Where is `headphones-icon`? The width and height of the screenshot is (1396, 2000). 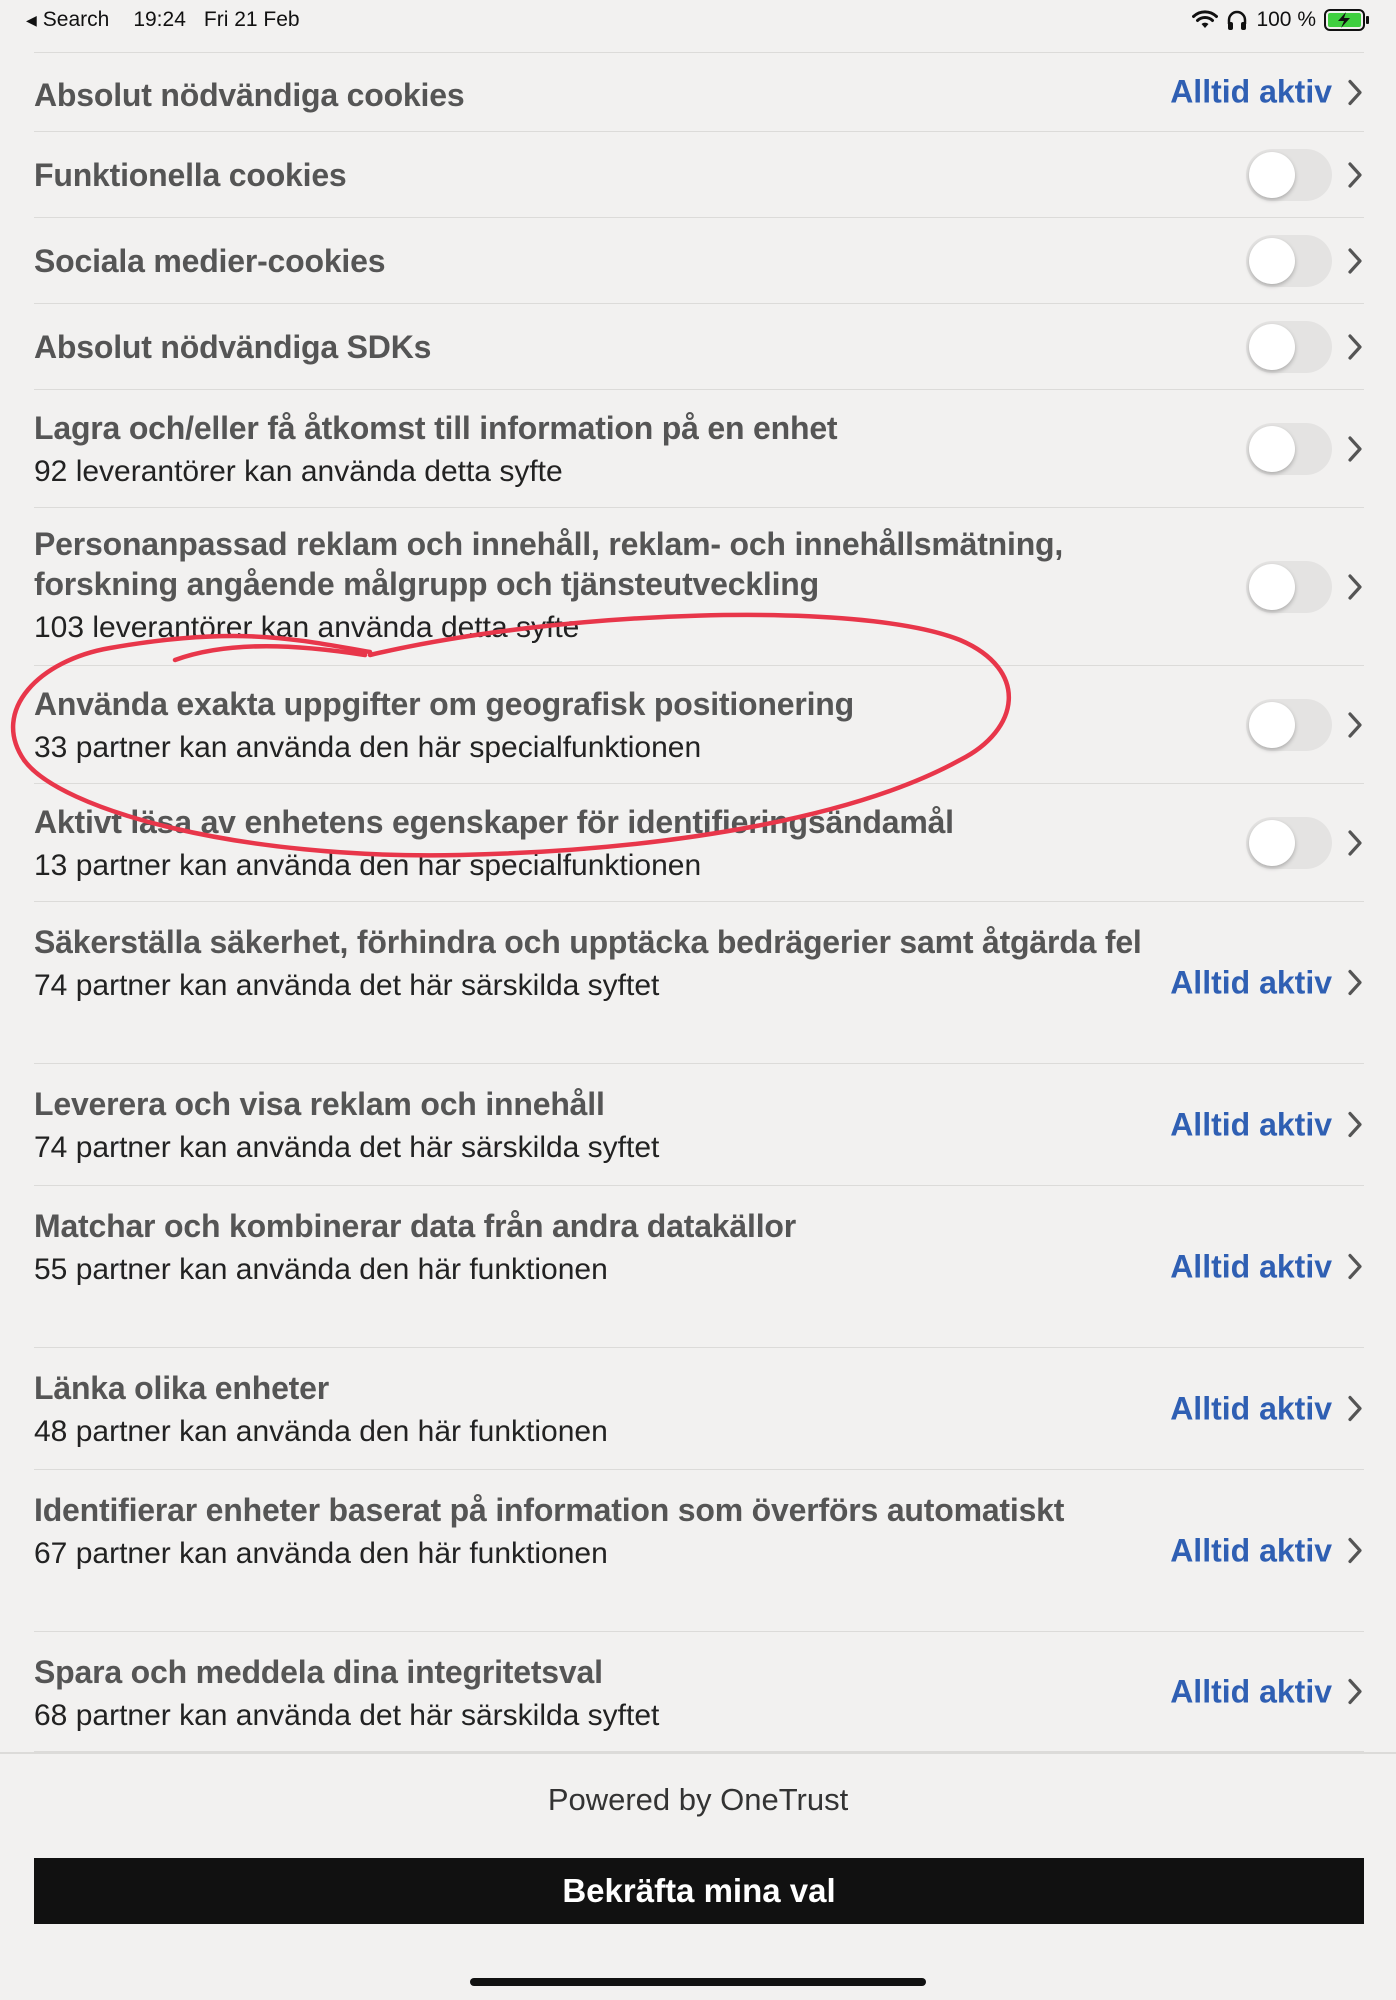 headphones-icon is located at coordinates (1237, 20).